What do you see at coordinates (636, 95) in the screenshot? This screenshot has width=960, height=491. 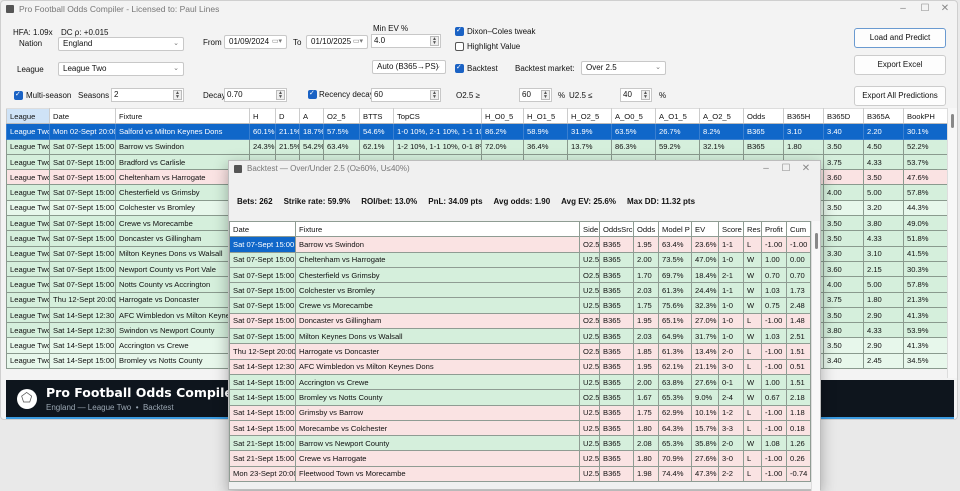 I see `u25-spinner: 40 ▲ ▼` at bounding box center [636, 95].